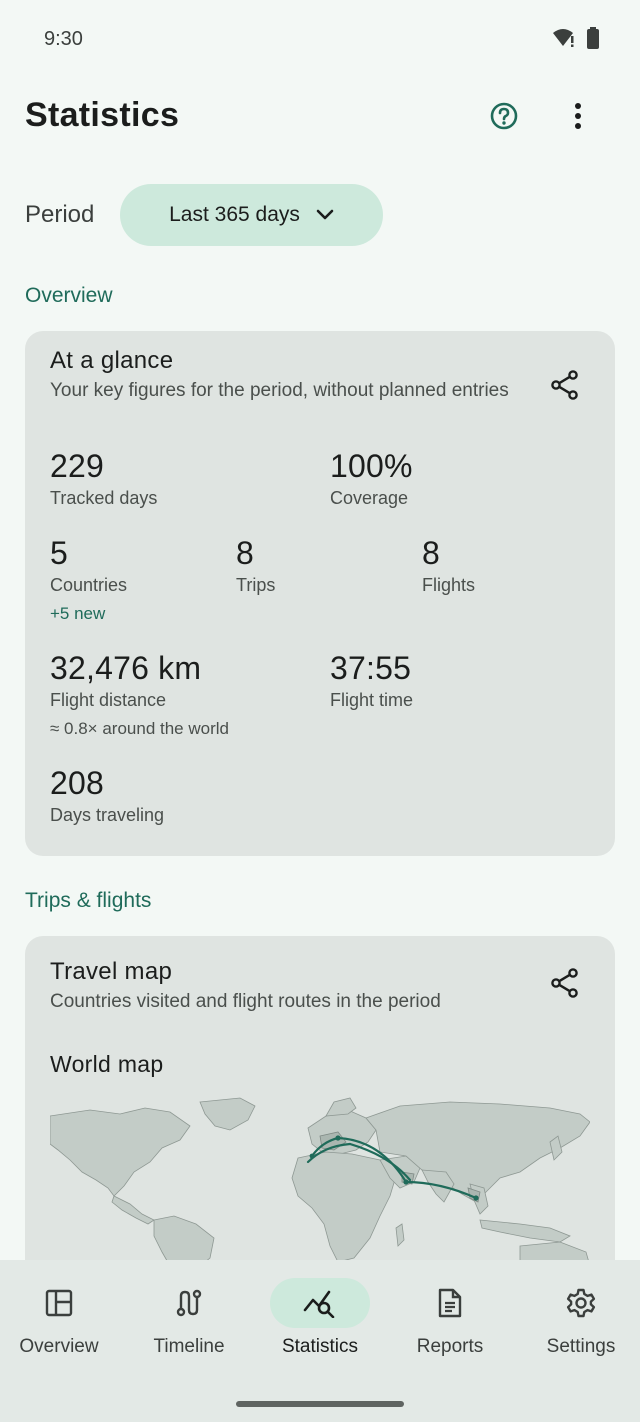  I want to click on stat-label: Flight time, so click(372, 700).